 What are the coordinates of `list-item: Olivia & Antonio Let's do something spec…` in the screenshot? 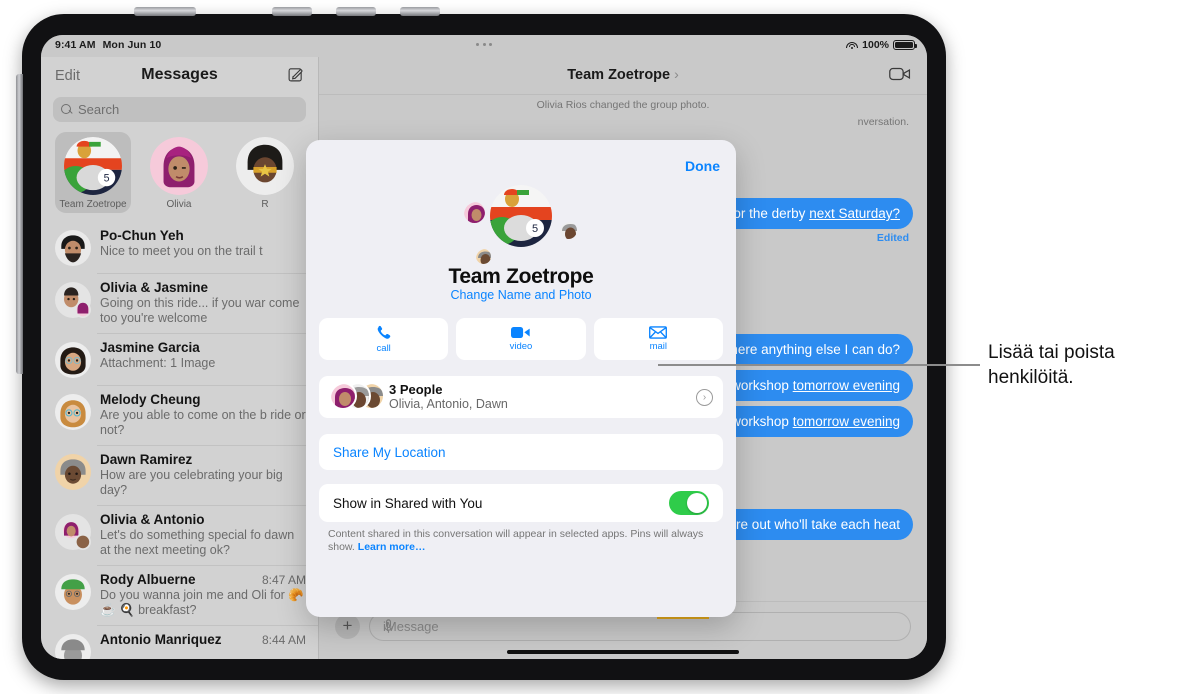 It's located at (179, 535).